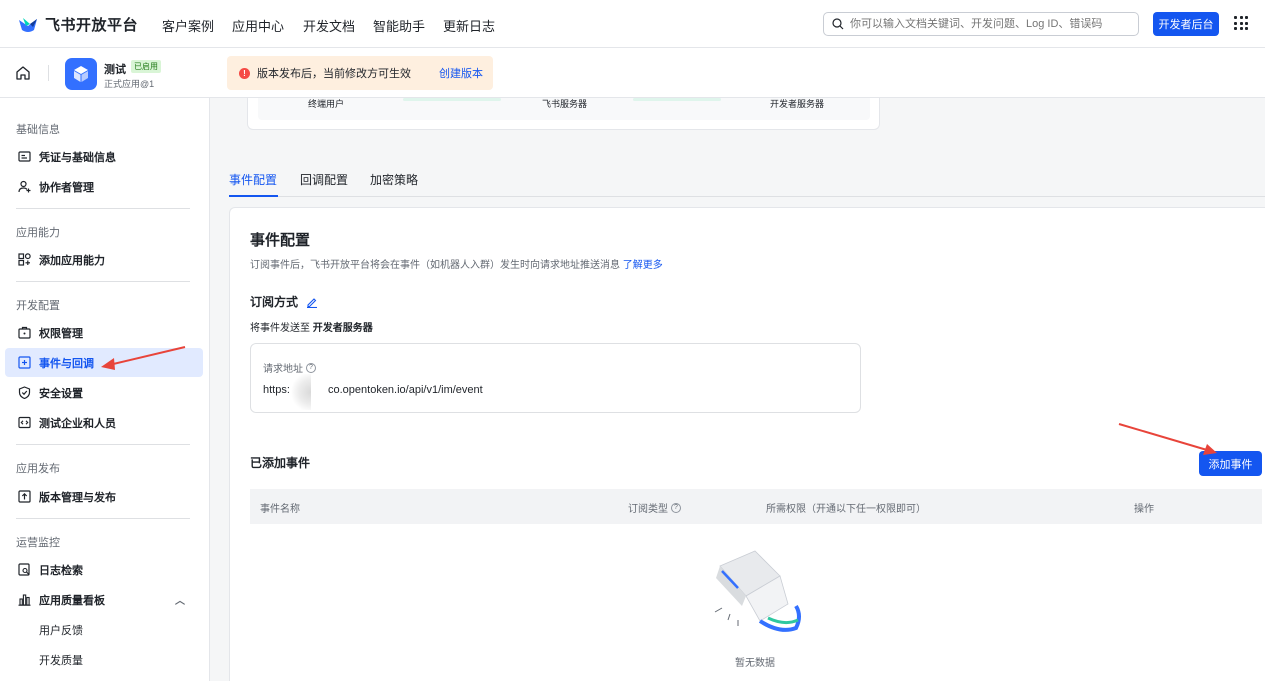  I want to click on config-tabs: 事件配置 回调配置 加密策略, so click(747, 182).